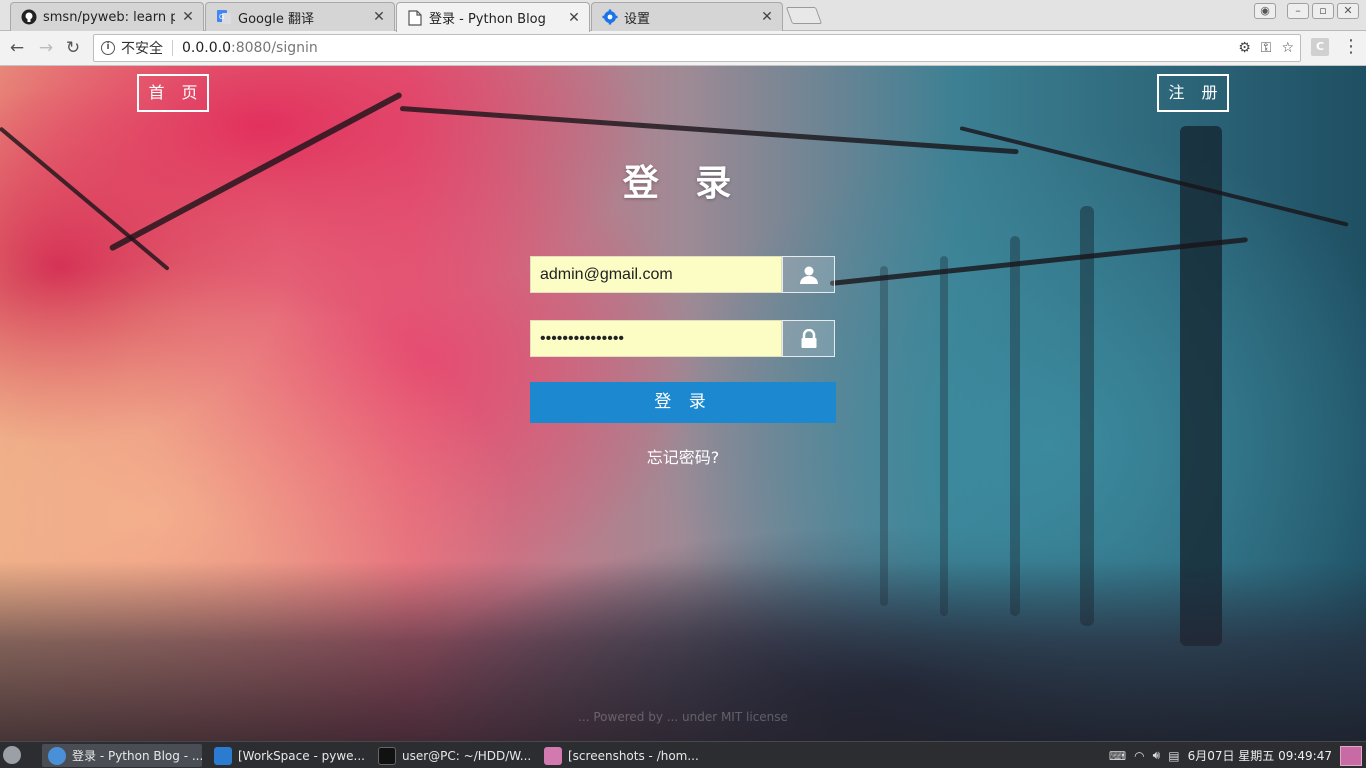 The image size is (1366, 769). I want to click on extension-icon: C, so click(1320, 47).